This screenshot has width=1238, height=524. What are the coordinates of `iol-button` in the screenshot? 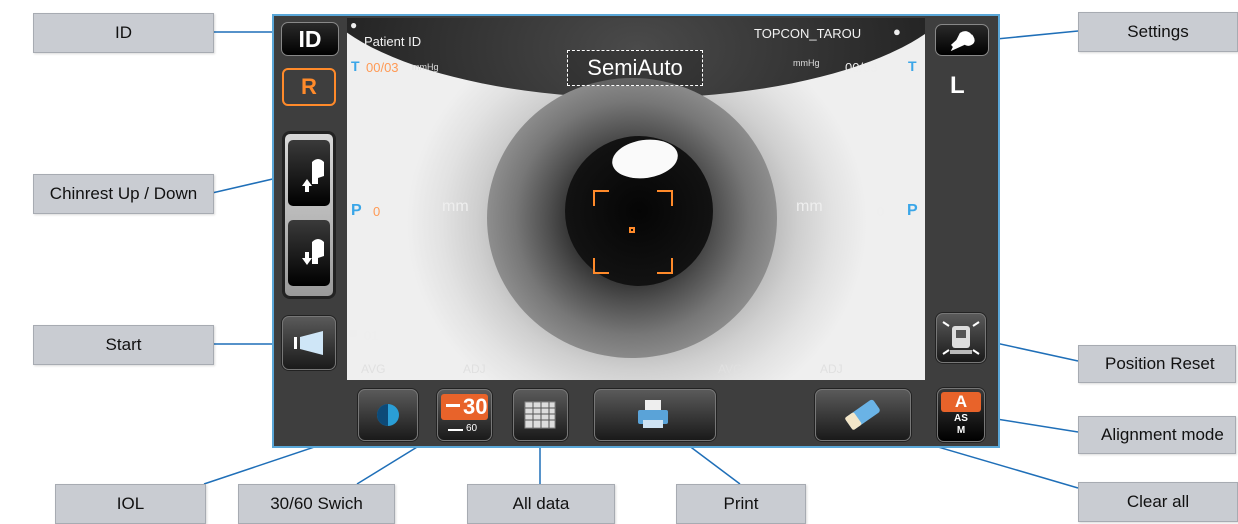 It's located at (388, 415).